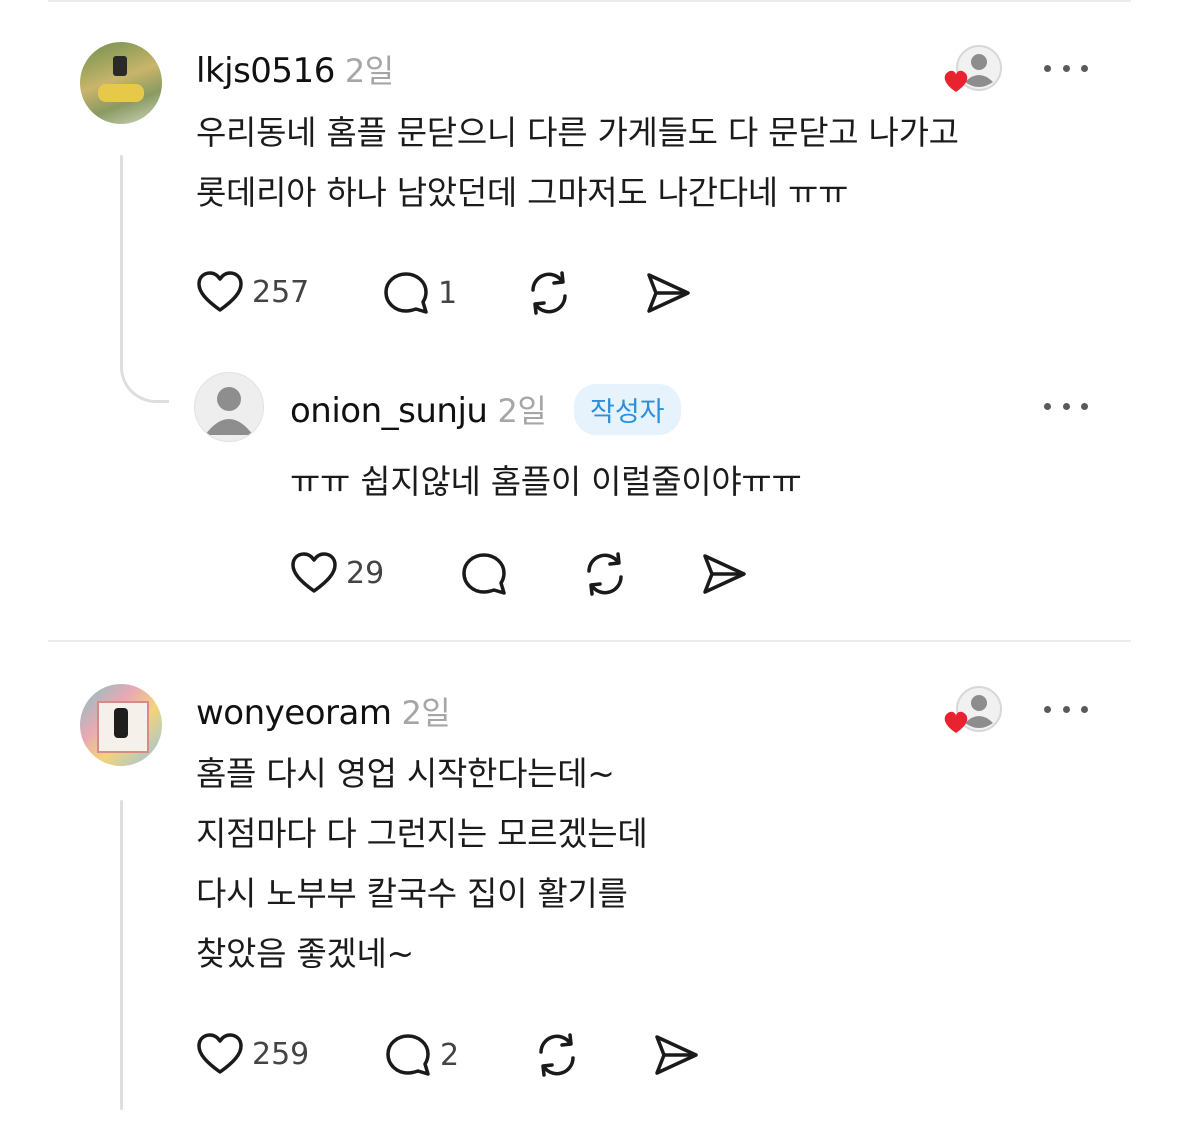 Image resolution: width=1179 pixels, height=1136 pixels. I want to click on comment-text-line: 지점마다 다 그런지는 모르겠는데, so click(422, 833).